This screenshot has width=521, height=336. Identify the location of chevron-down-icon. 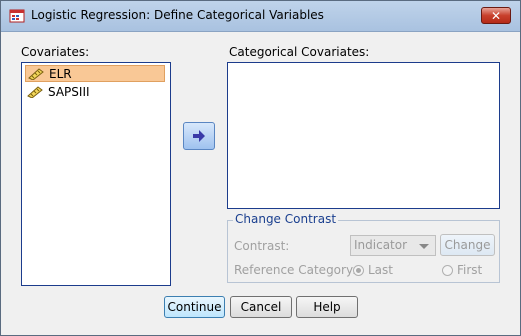
(424, 246).